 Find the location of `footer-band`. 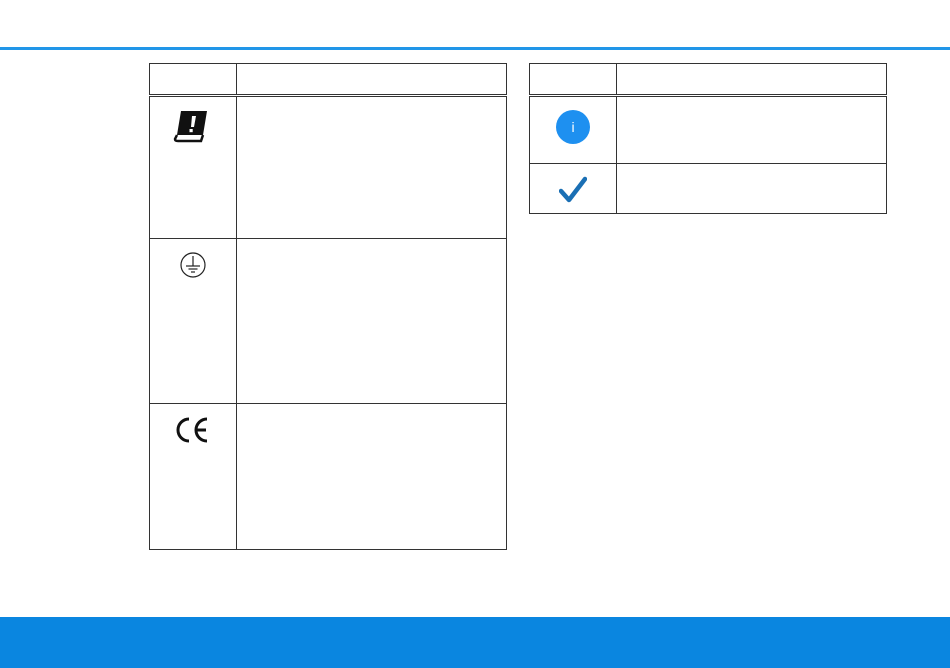

footer-band is located at coordinates (475, 642).